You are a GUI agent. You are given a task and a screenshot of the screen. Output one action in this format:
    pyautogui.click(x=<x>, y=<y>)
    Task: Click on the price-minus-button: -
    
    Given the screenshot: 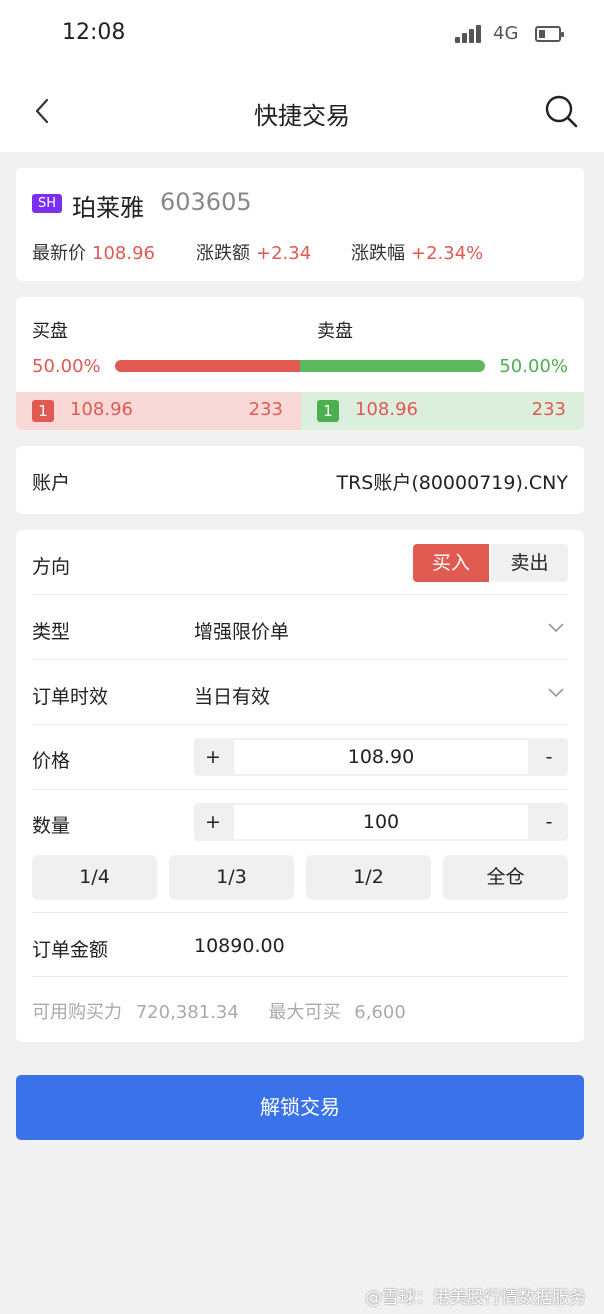 What is the action you would take?
    pyautogui.click(x=549, y=757)
    